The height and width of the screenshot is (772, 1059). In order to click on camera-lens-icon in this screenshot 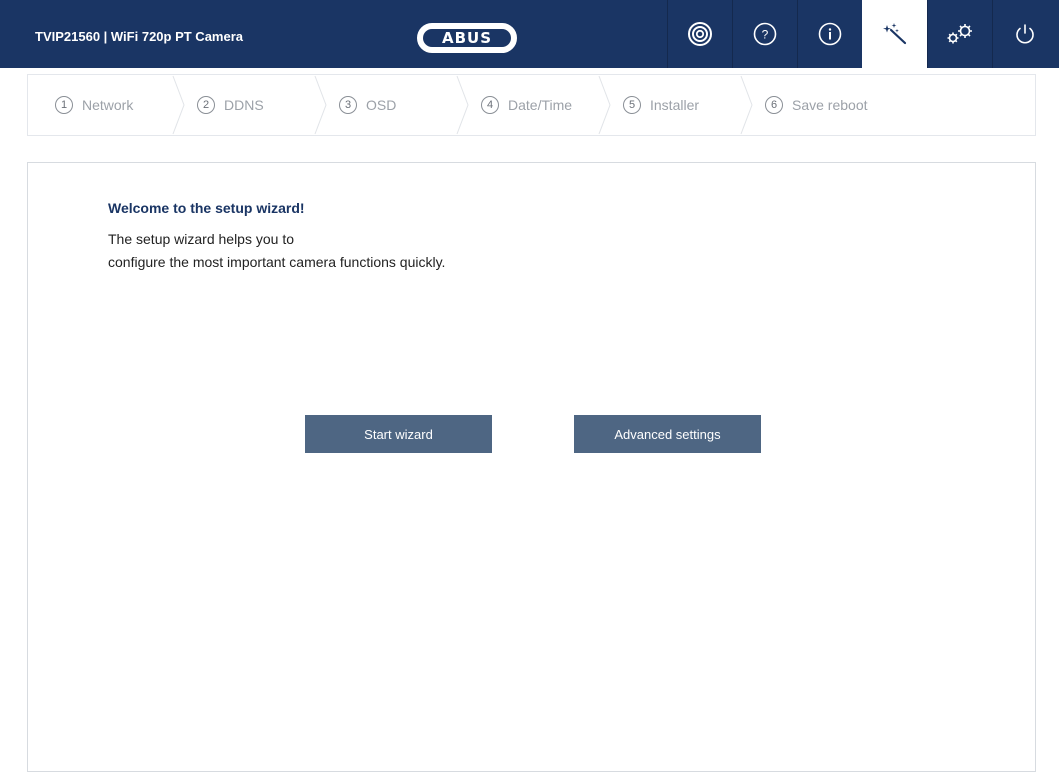, I will do `click(700, 34)`.